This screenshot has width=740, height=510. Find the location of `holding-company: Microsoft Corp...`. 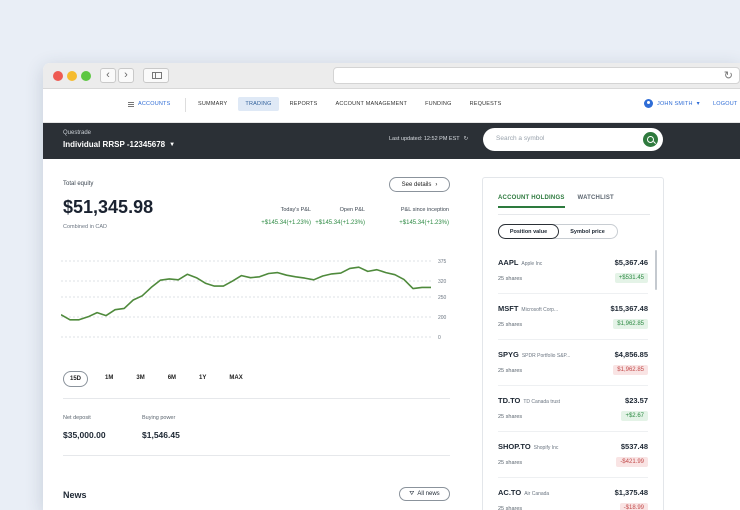

holding-company: Microsoft Corp... is located at coordinates (540, 310).